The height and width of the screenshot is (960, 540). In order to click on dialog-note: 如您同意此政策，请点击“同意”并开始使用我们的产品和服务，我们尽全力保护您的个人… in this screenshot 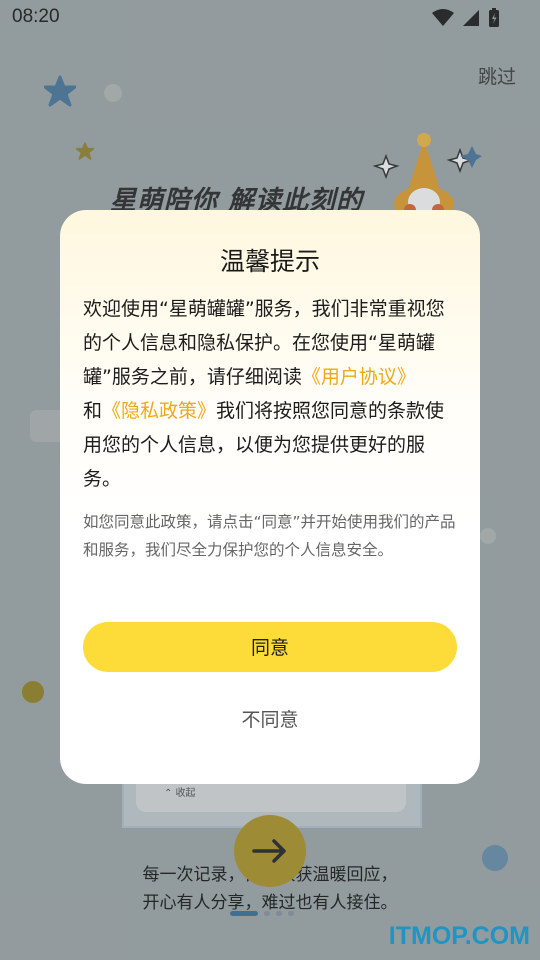, I will do `click(269, 536)`.